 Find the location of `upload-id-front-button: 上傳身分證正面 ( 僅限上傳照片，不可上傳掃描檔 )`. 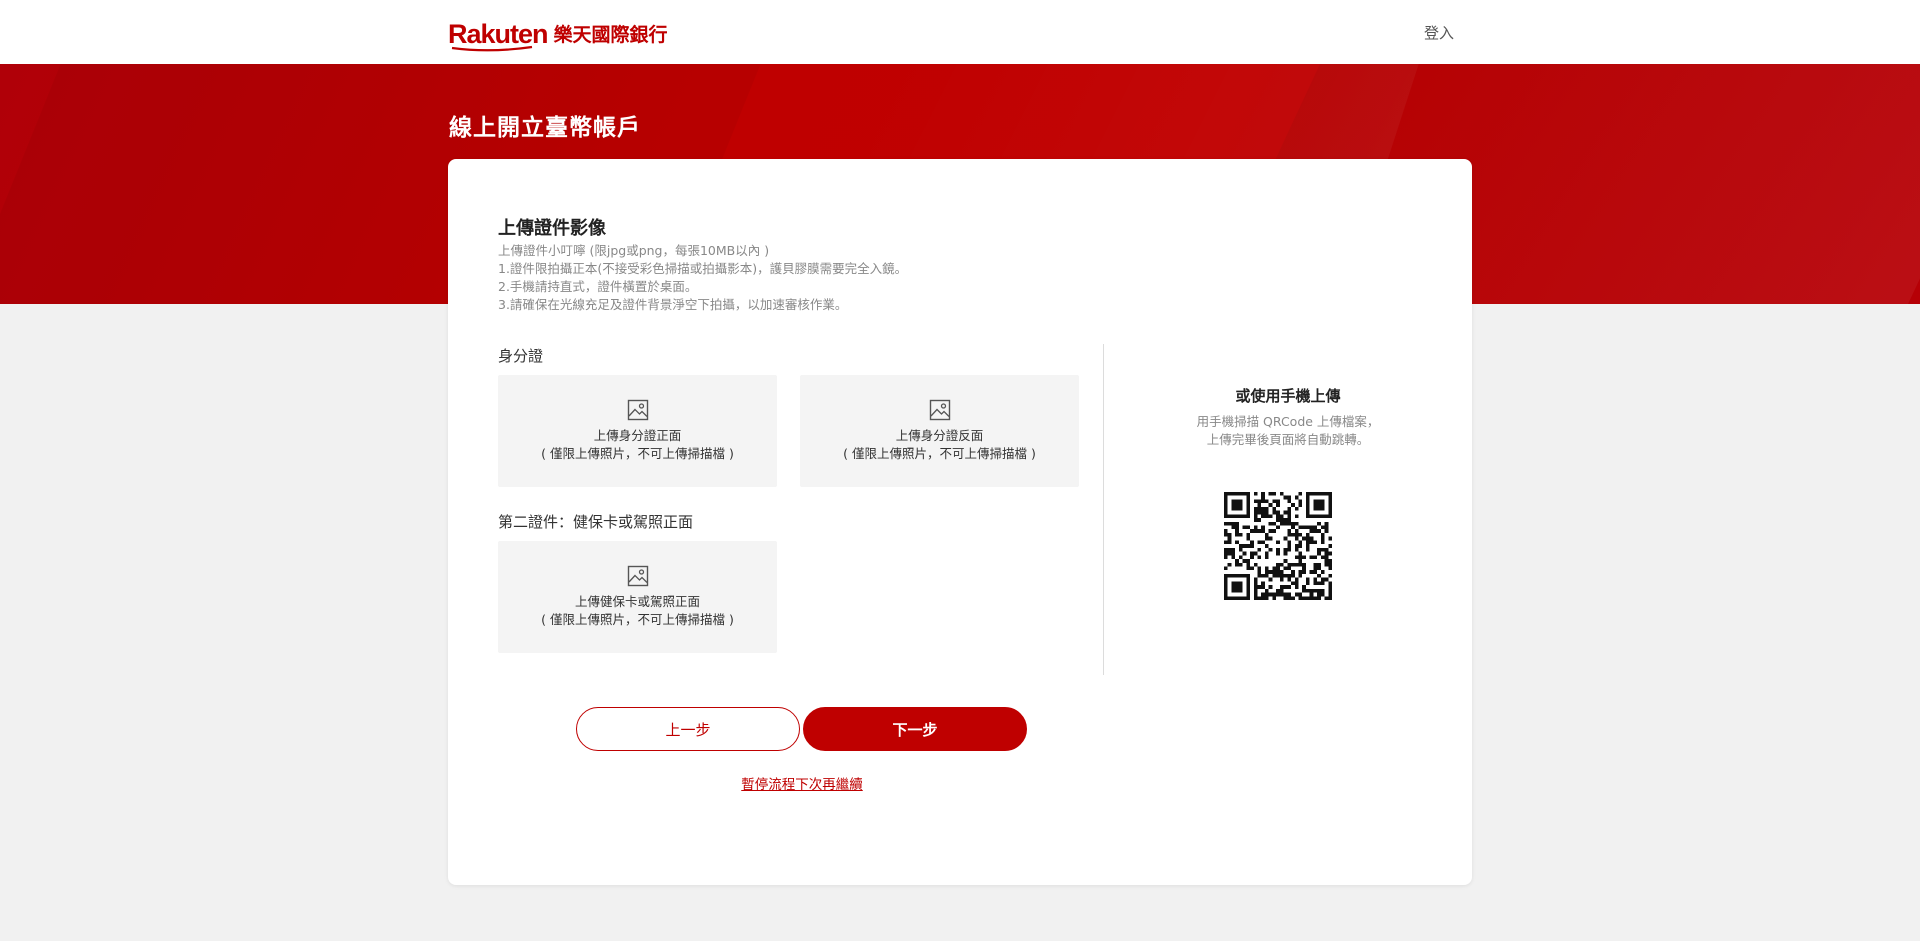

upload-id-front-button: 上傳身分證正面 ( 僅限上傳照片，不可上傳掃描檔 ) is located at coordinates (637, 431).